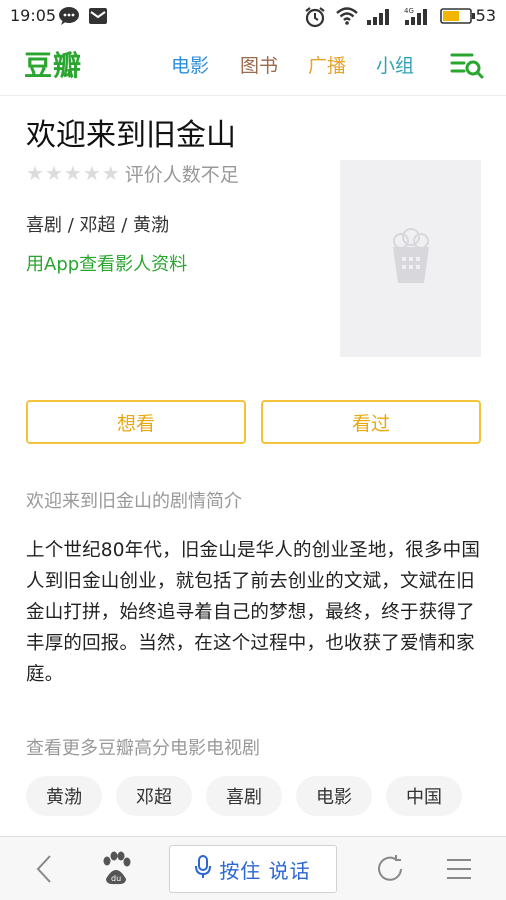  Describe the element at coordinates (181, 174) in the screenshot. I see `rating-text: 评价人数不足` at that location.